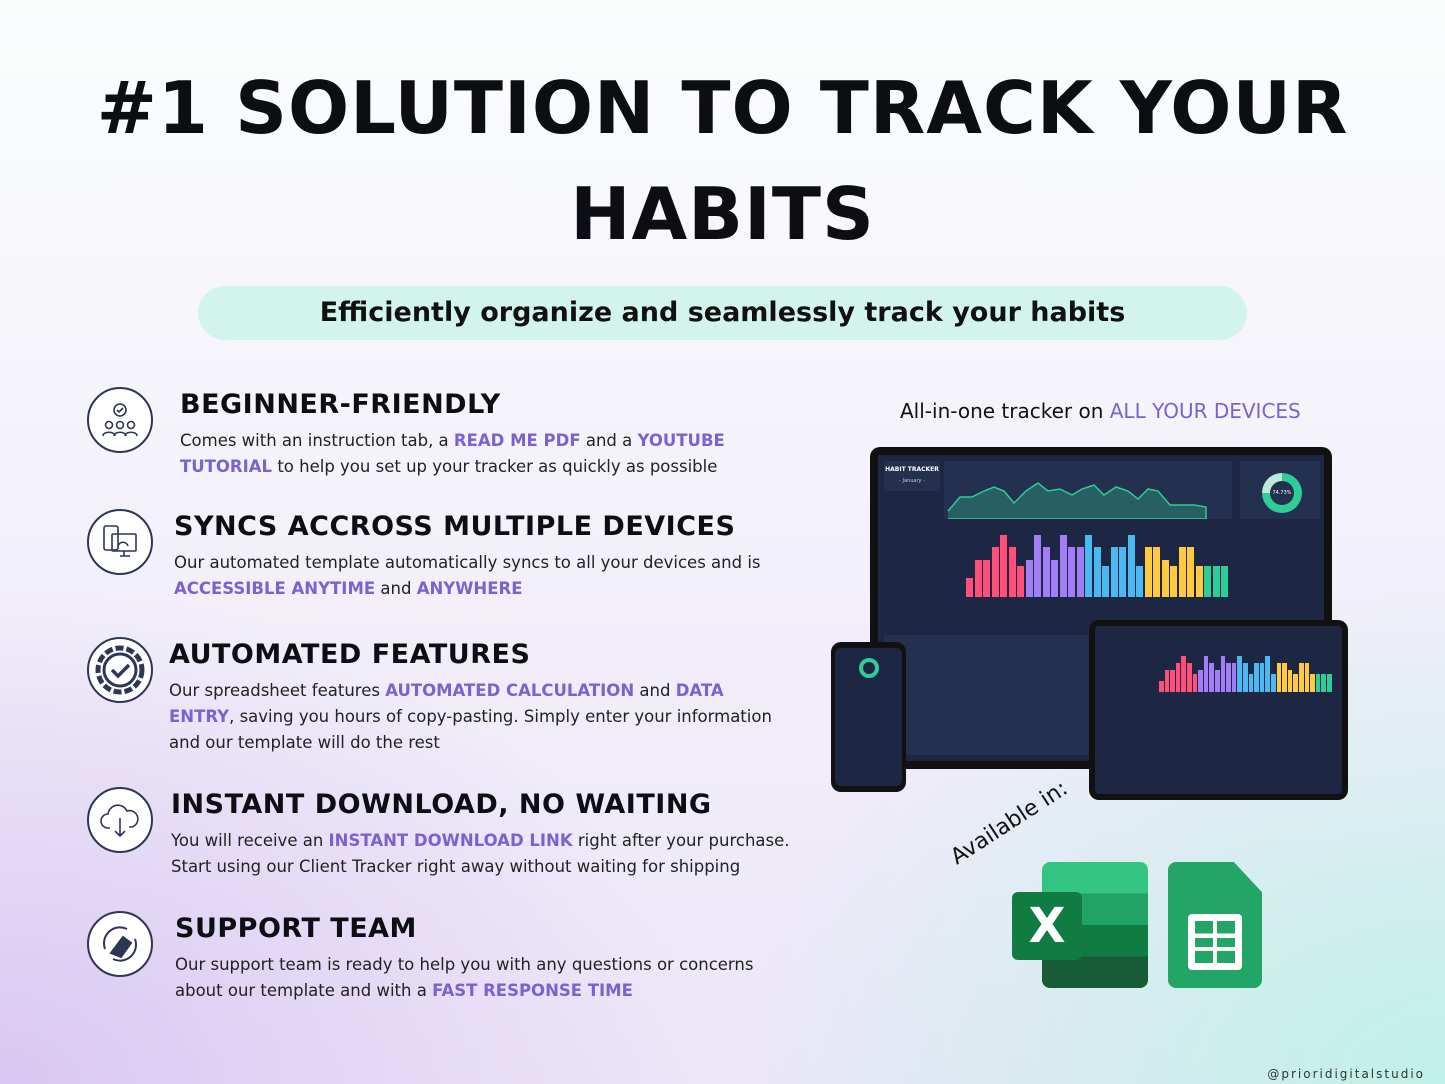 This screenshot has height=1084, width=1445. What do you see at coordinates (532, 990) in the screenshot?
I see `highlight-text: FAST RESPONSE TIME` at bounding box center [532, 990].